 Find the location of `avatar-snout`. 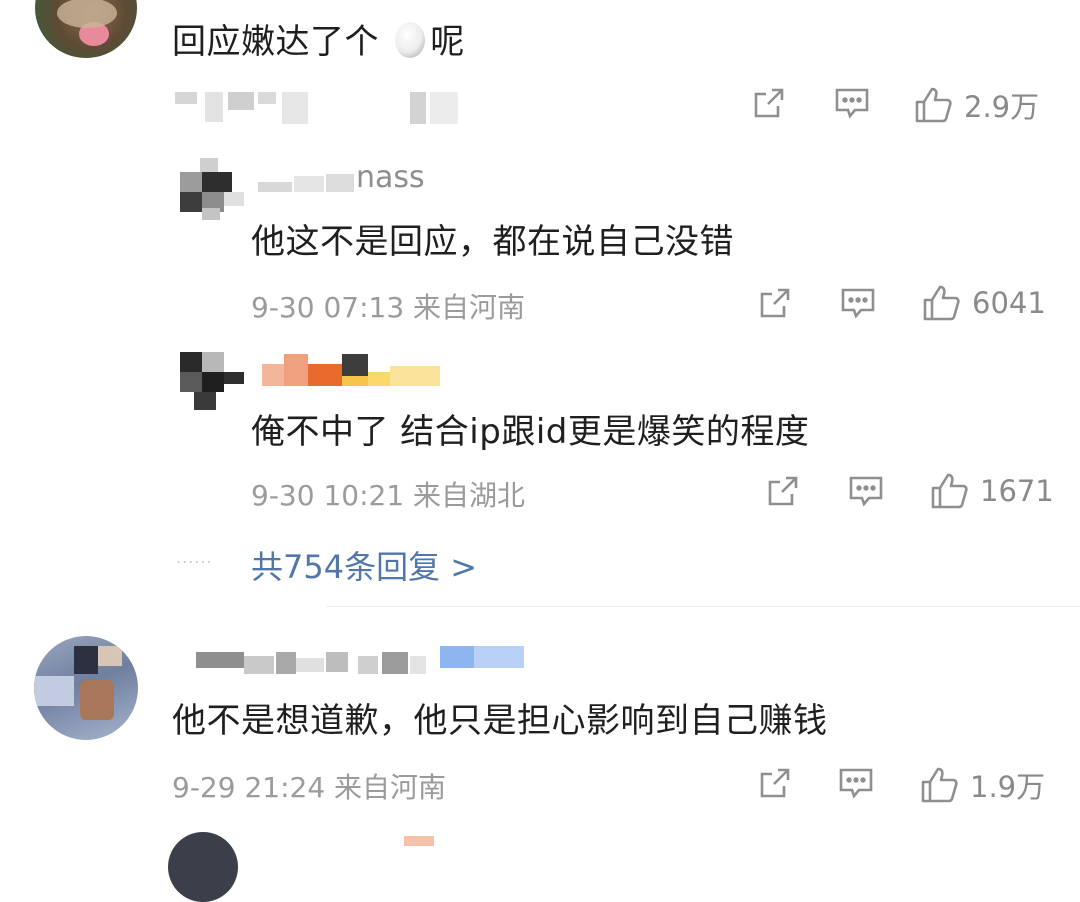

avatar-snout is located at coordinates (87, 14).